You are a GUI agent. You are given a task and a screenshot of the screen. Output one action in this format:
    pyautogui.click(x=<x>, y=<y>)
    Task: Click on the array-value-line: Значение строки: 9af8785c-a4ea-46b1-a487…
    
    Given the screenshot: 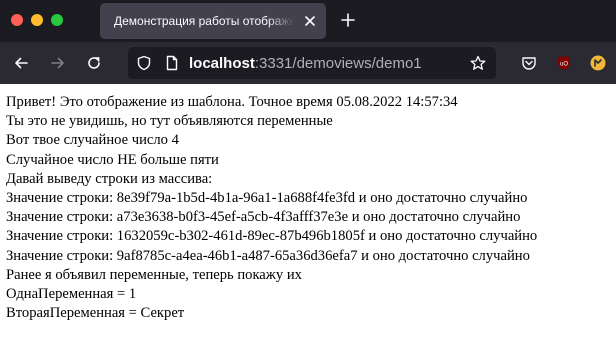 What is the action you would take?
    pyautogui.click(x=268, y=255)
    